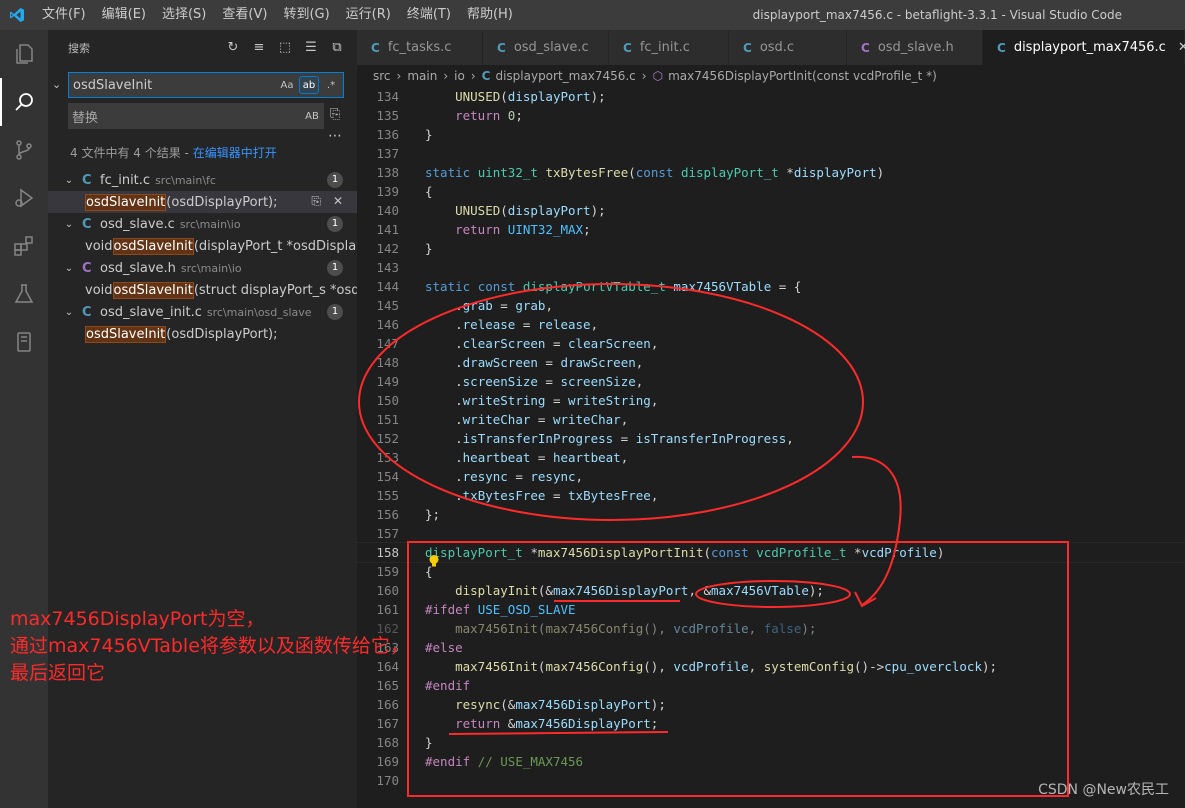 This screenshot has height=808, width=1185. Describe the element at coordinates (480, 761) in the screenshot. I see `code-line: 169 #endif // USE_MAX7456` at that location.